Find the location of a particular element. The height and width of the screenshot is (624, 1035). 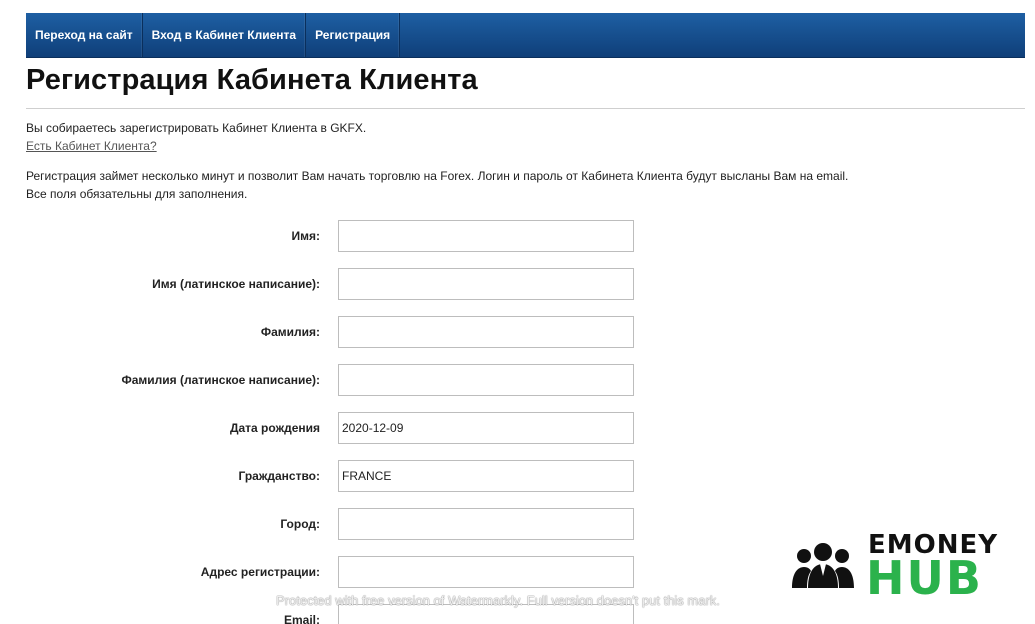

last-name-latin-input is located at coordinates (486, 380).